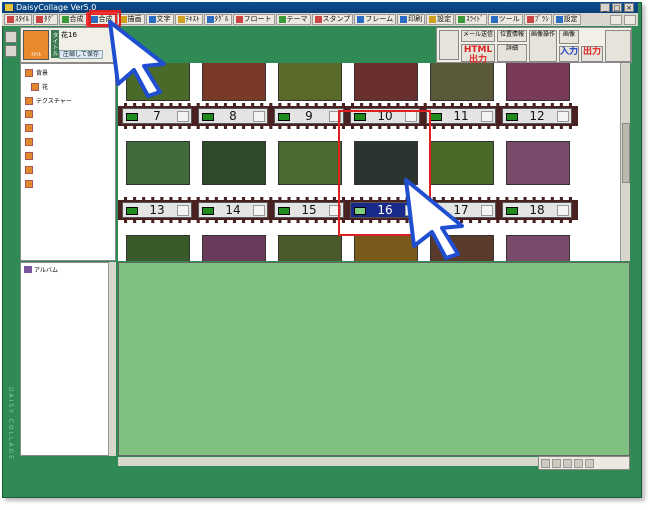  Describe the element at coordinates (253, 19) in the screenshot. I see `toolbar-float-button: フロート` at that location.